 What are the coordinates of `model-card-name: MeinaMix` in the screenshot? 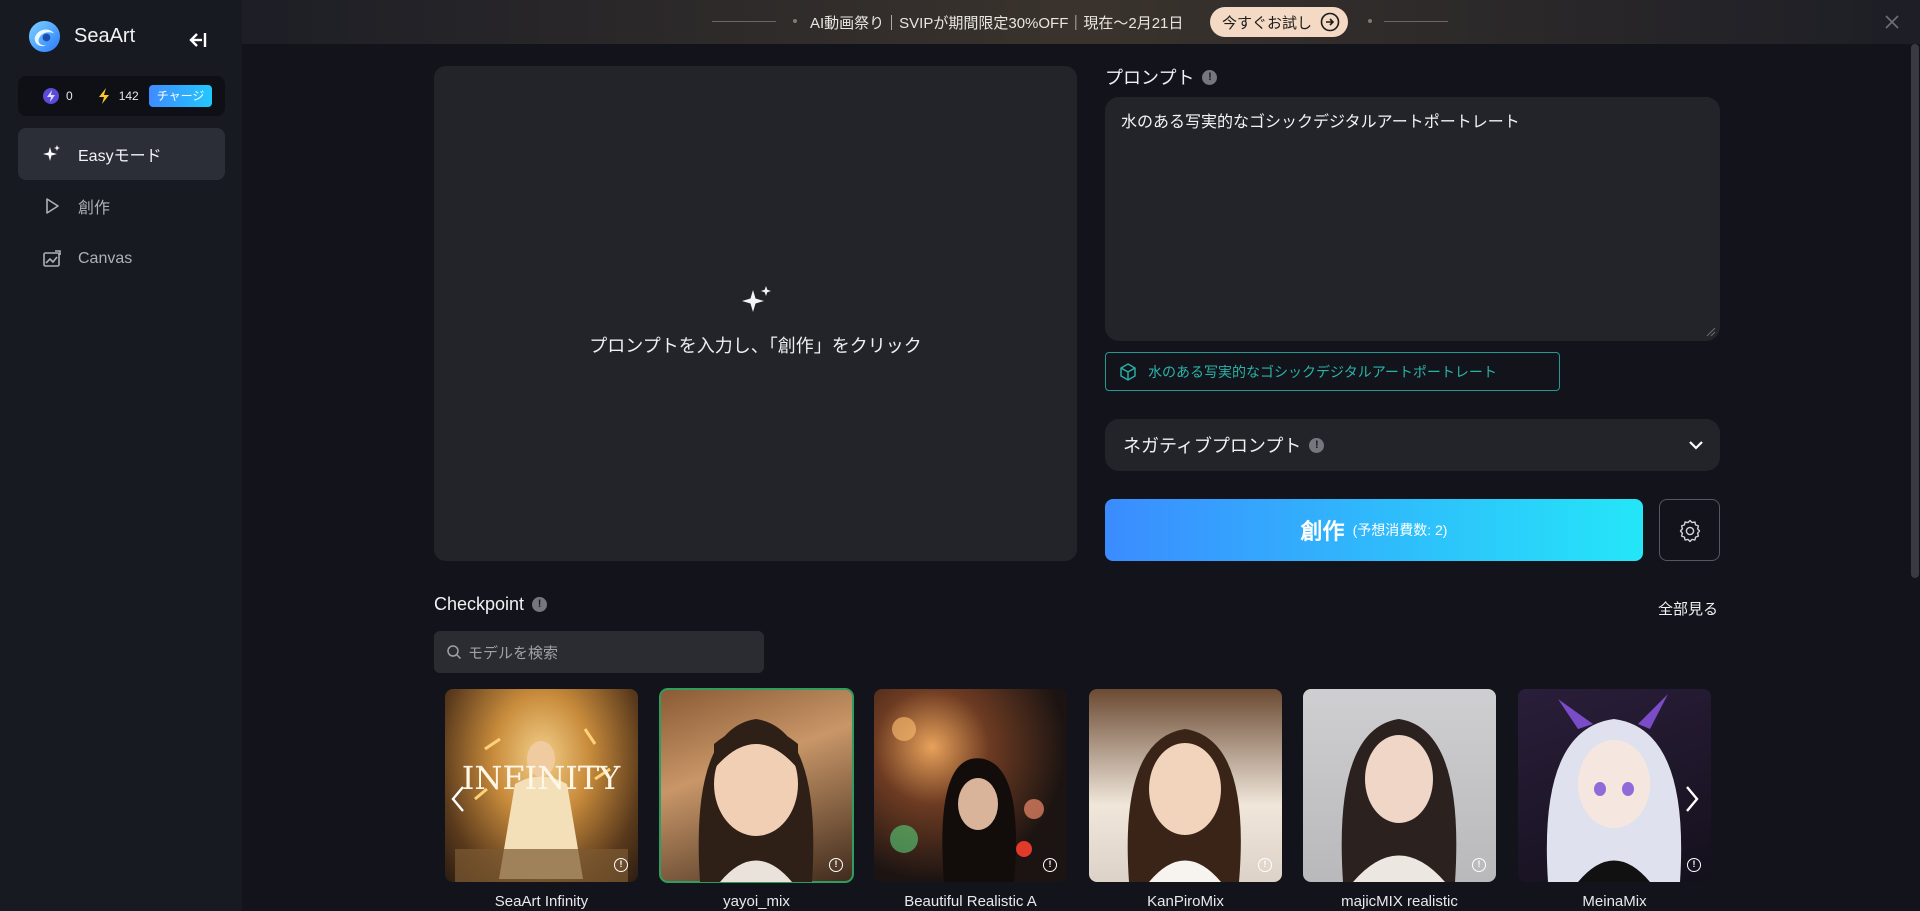 It's located at (1614, 901).